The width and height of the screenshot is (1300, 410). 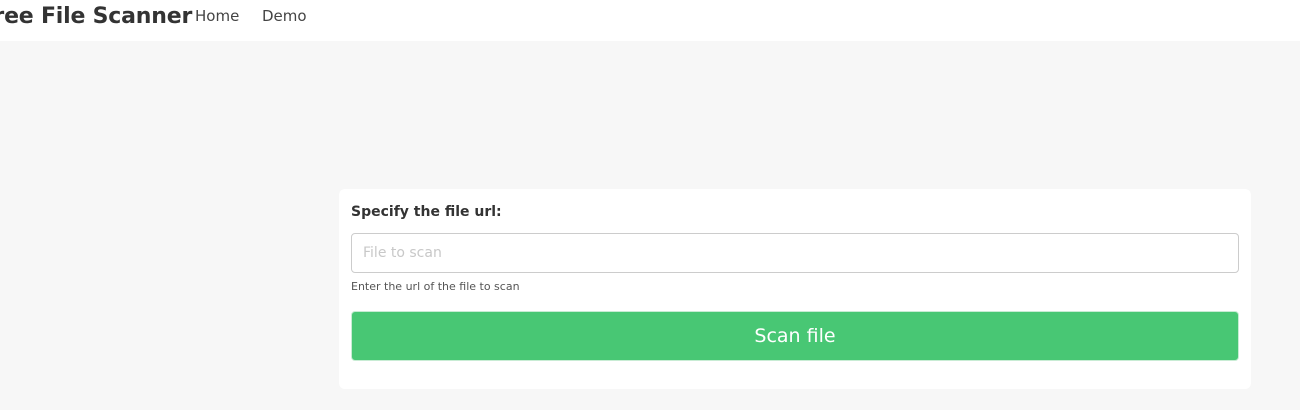 What do you see at coordinates (795, 253) in the screenshot?
I see `file-url-input` at bounding box center [795, 253].